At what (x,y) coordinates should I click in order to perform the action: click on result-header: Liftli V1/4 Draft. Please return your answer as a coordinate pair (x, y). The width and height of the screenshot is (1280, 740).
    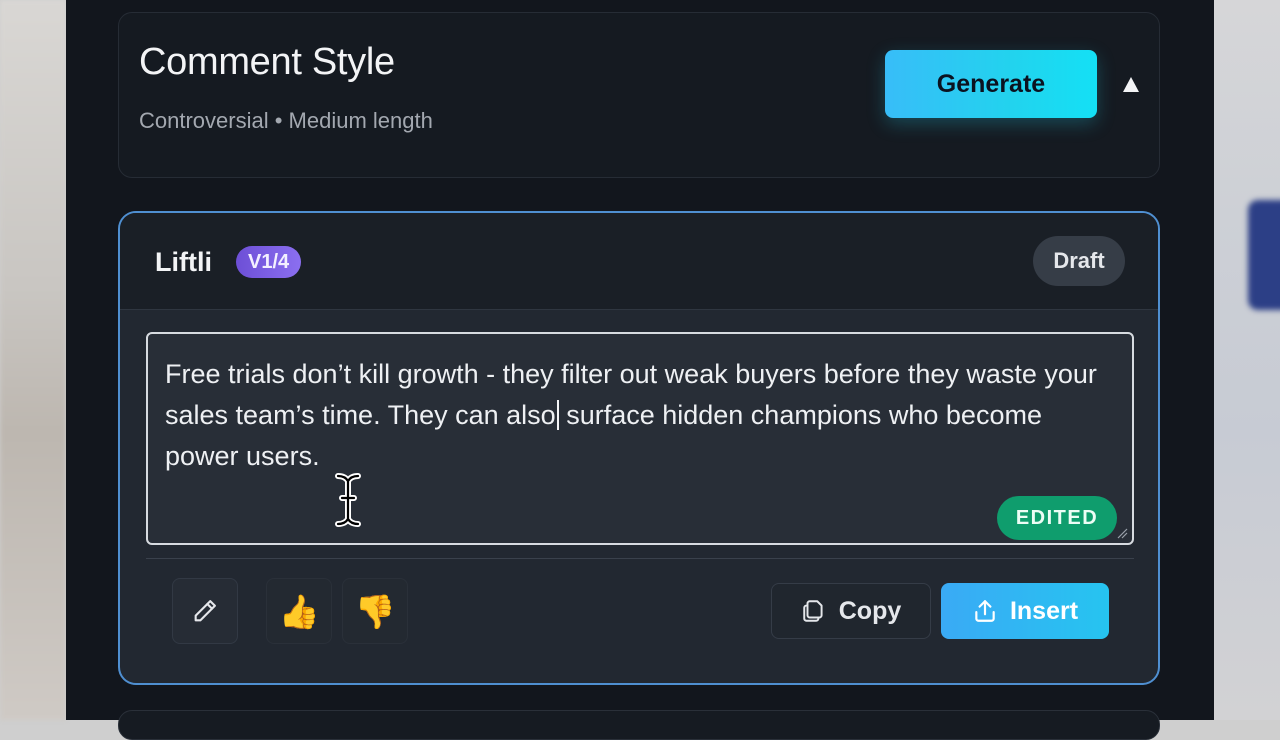
    Looking at the image, I should click on (639, 261).